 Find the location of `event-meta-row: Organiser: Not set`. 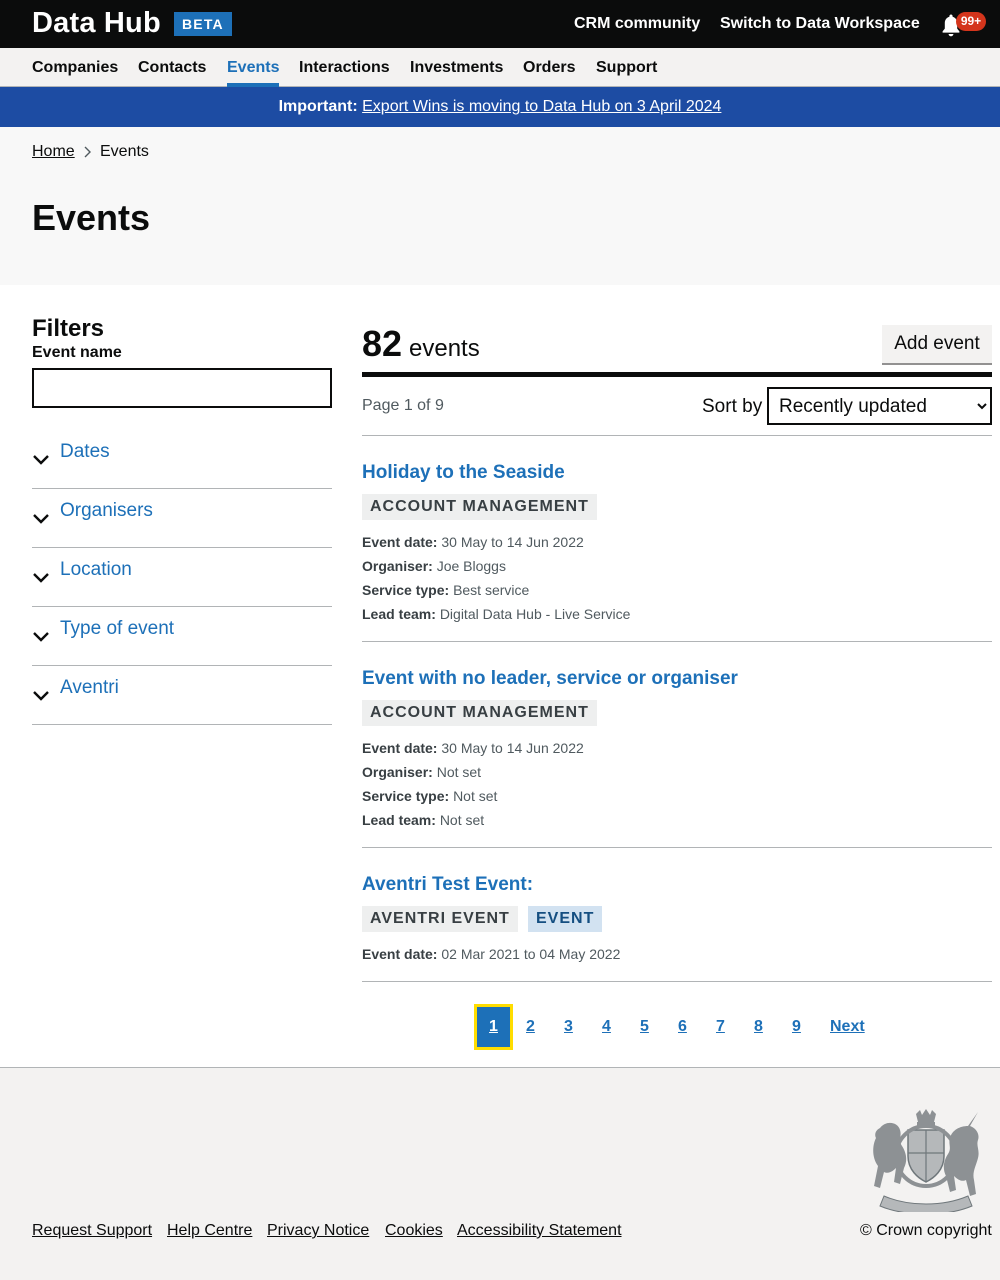

event-meta-row: Organiser: Not set is located at coordinates (421, 772).